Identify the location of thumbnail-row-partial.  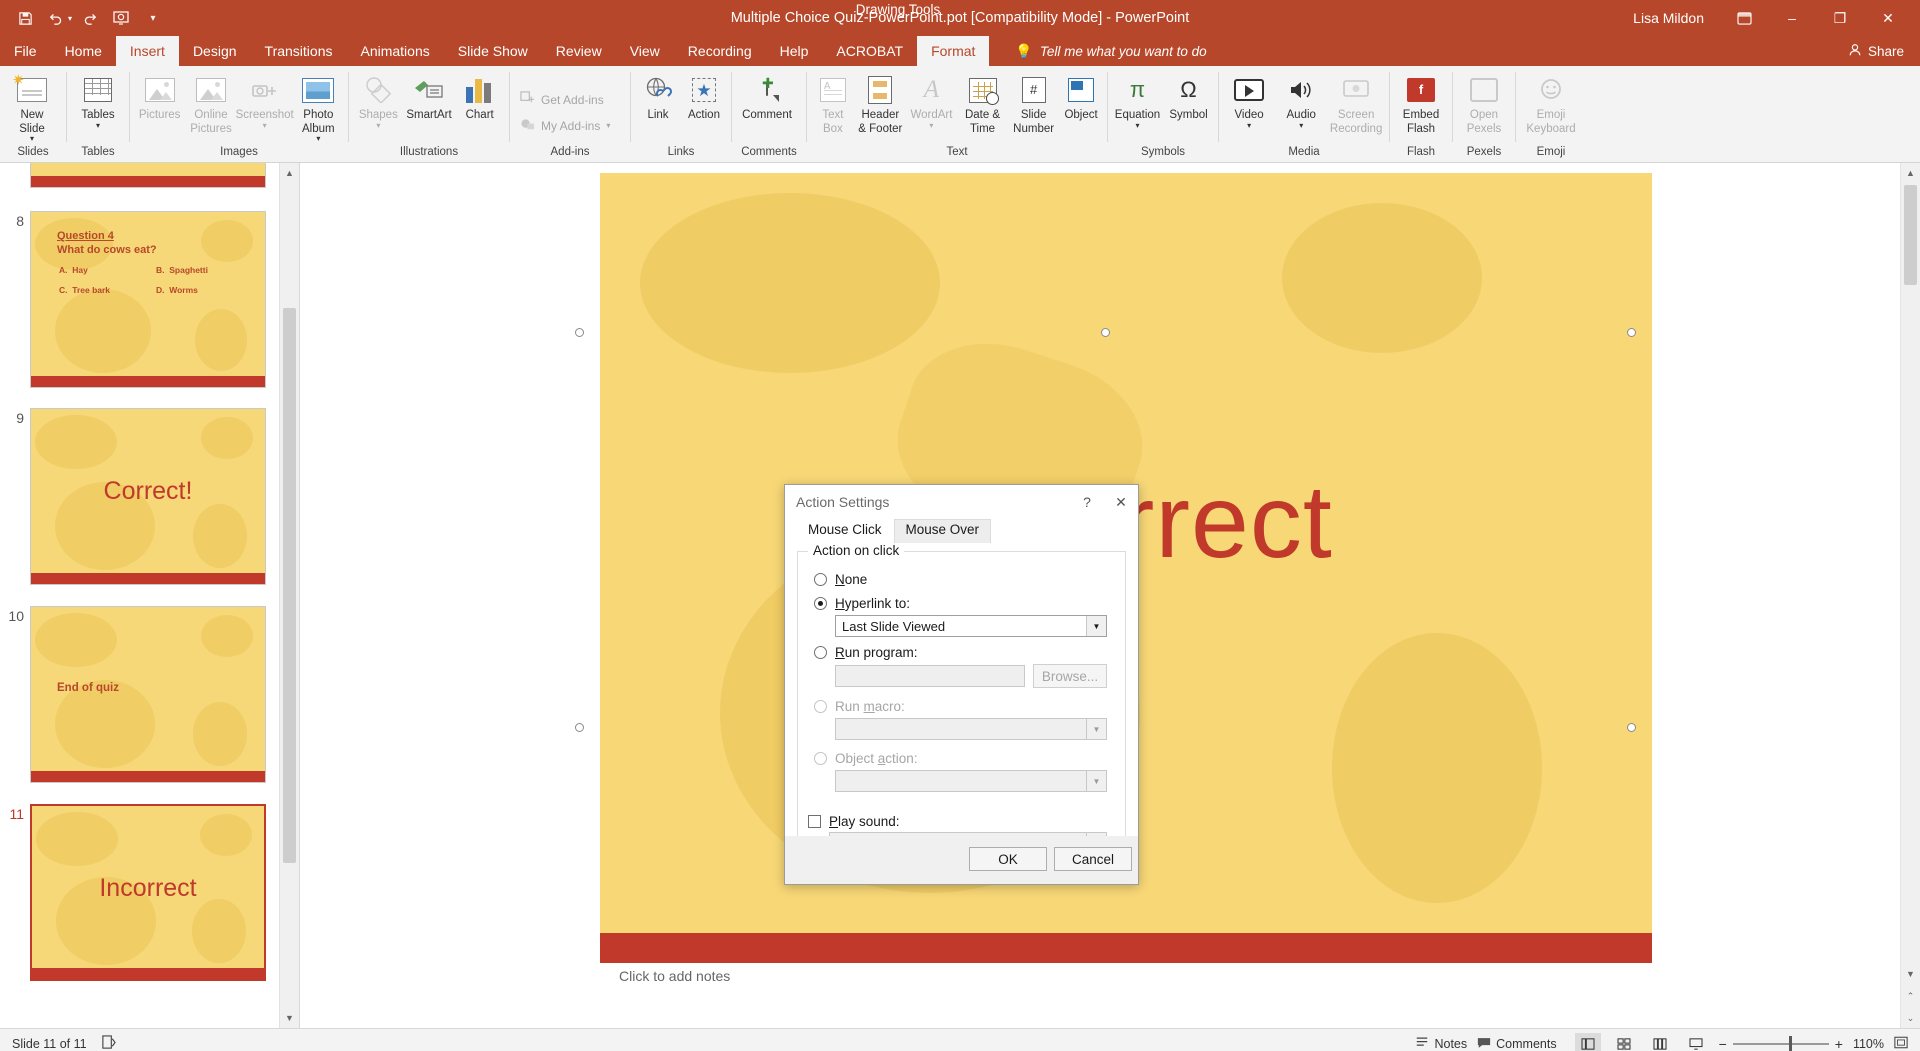
(138, 175).